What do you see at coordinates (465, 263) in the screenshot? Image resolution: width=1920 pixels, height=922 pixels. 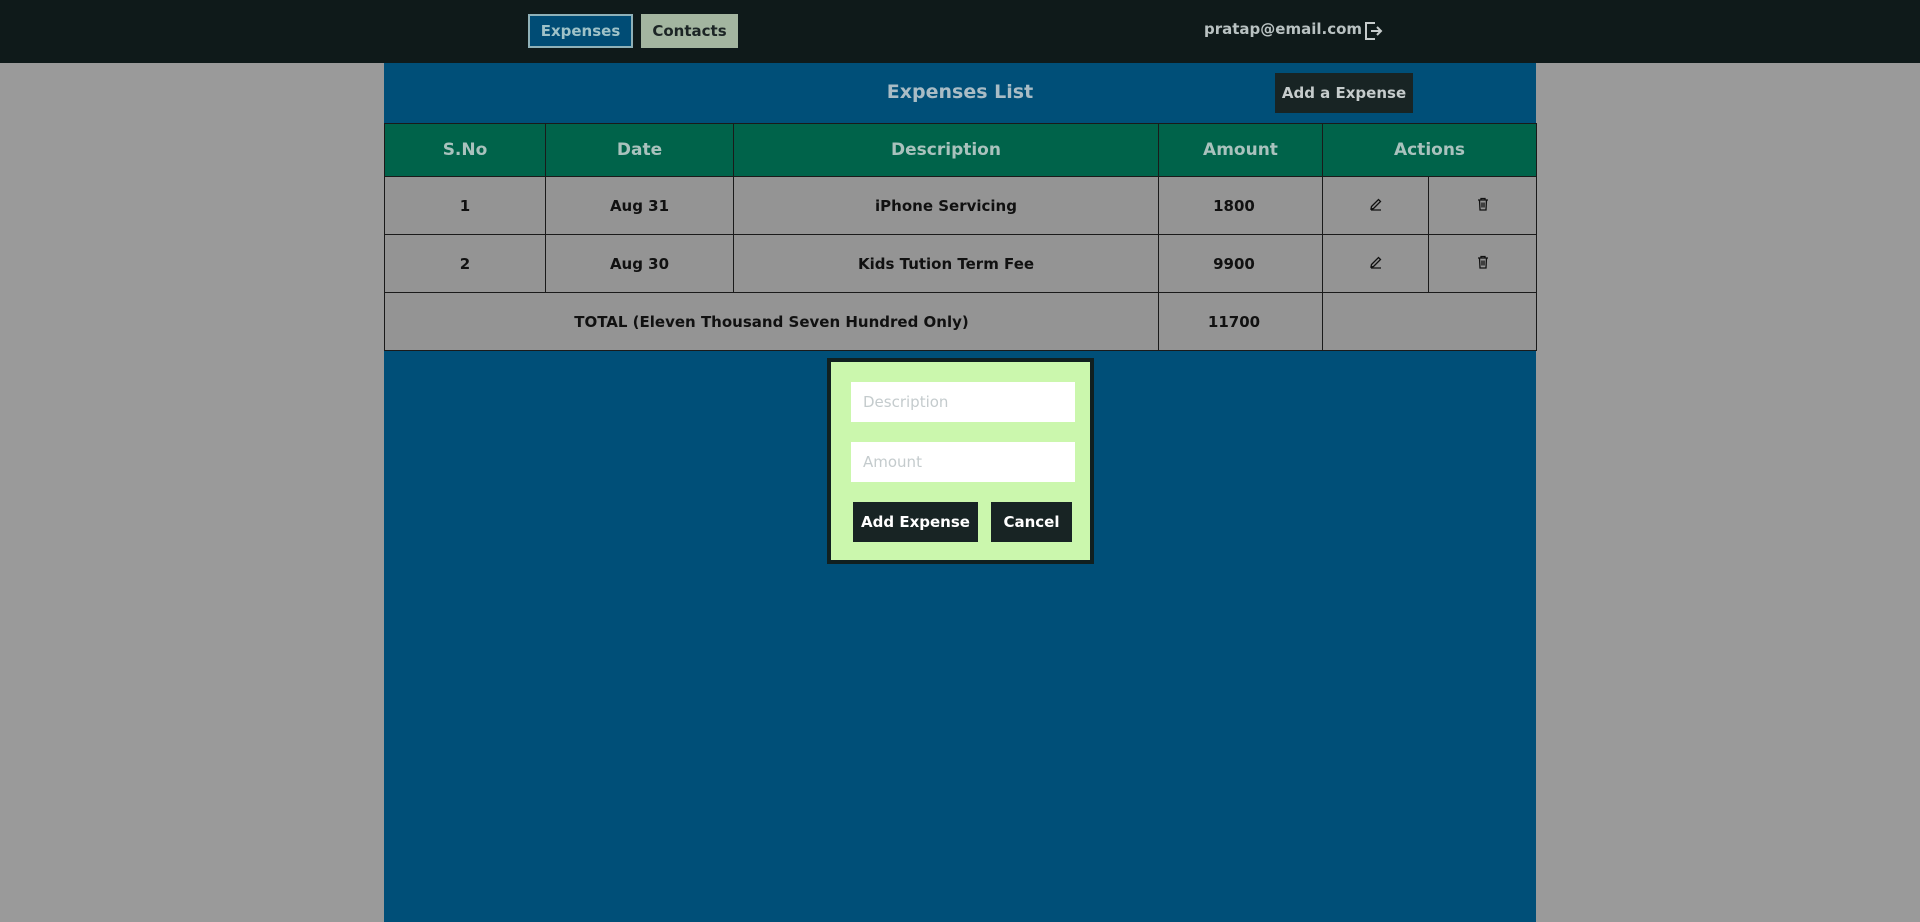 I see `row-sno: 2` at bounding box center [465, 263].